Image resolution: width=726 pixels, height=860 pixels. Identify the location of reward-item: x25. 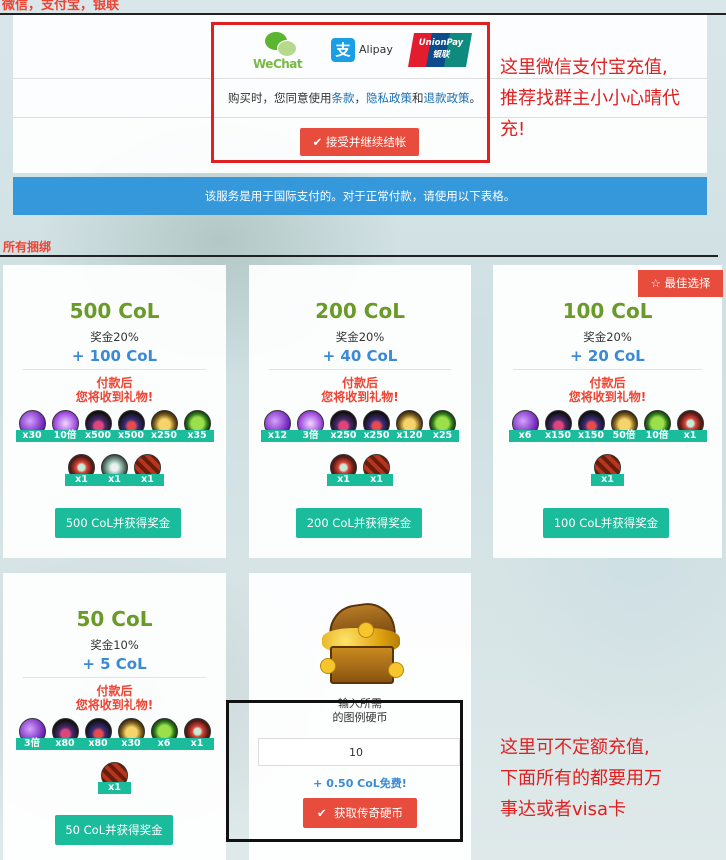
(442, 429).